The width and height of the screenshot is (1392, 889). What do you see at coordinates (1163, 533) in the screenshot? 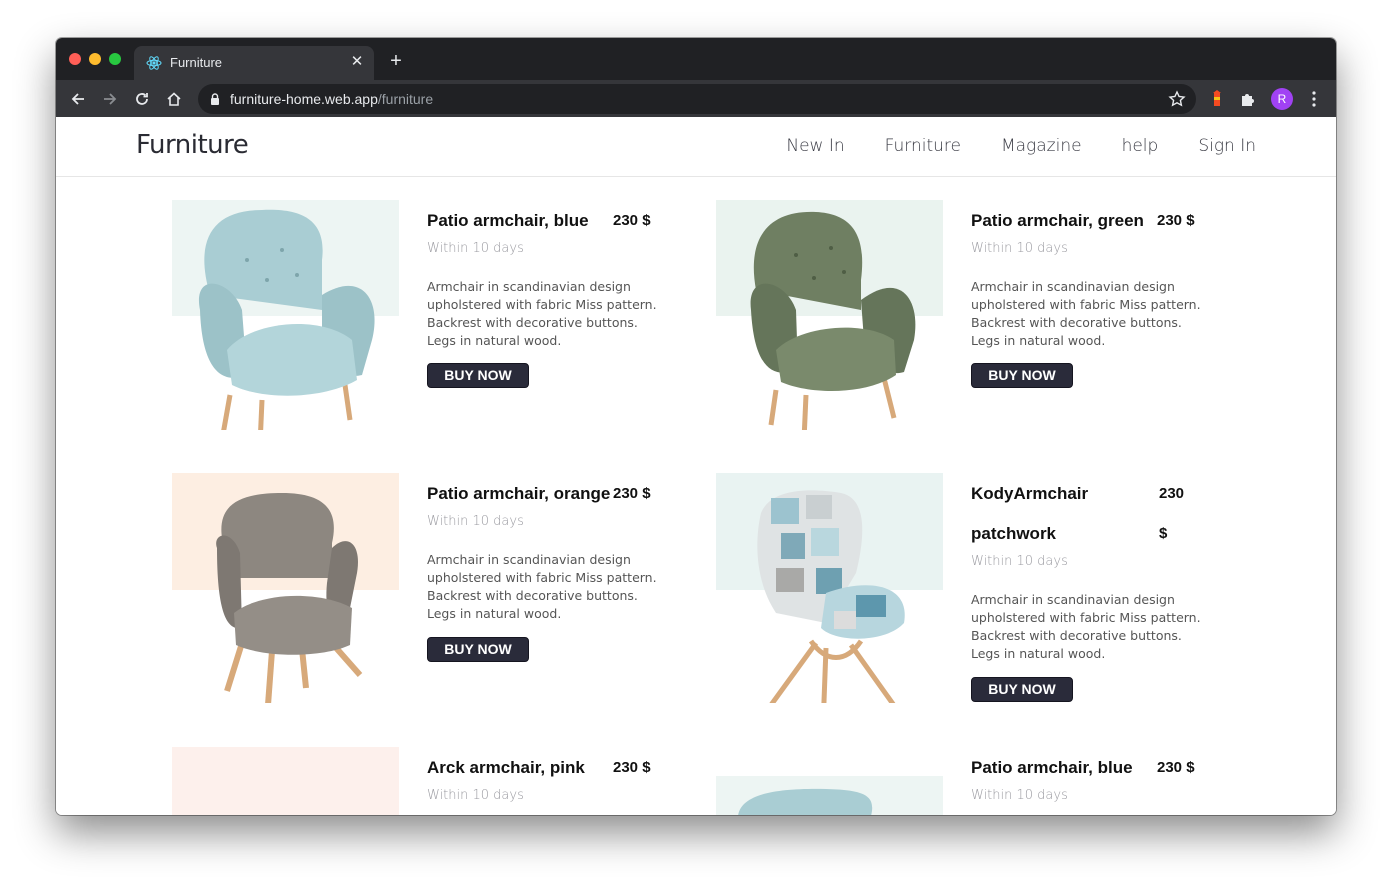
I see `product-price-line-2: $` at bounding box center [1163, 533].